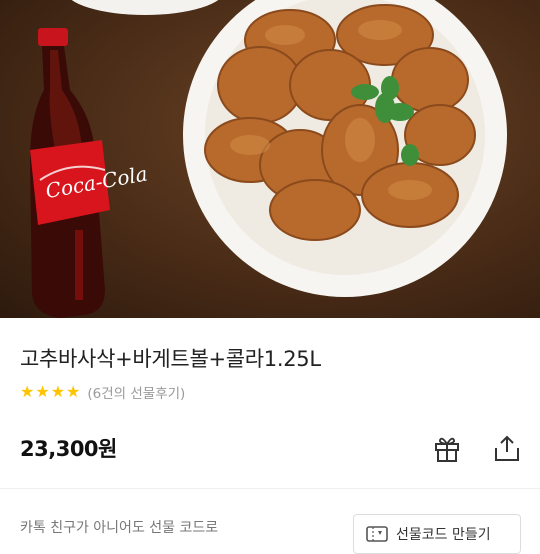 Image resolution: width=540 pixels, height=554 pixels. I want to click on ticket-icon, so click(377, 534).